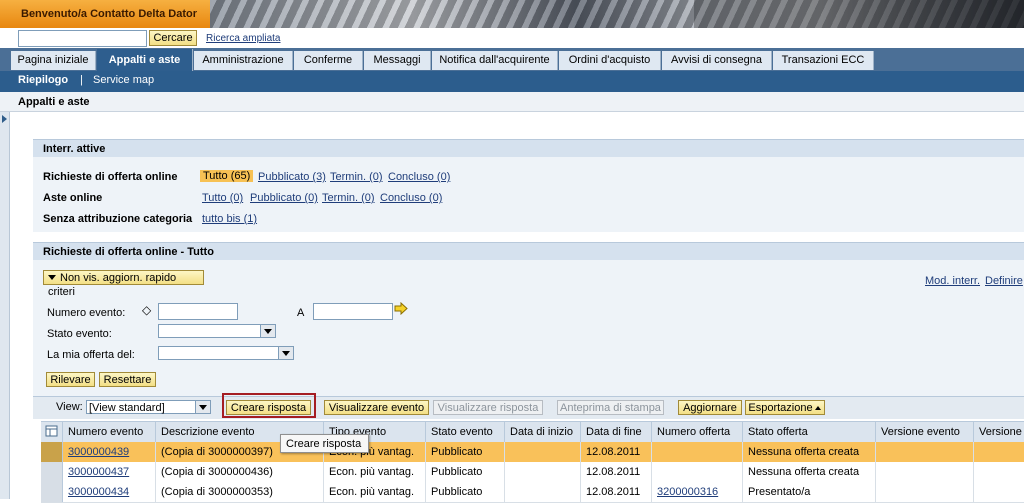 The width and height of the screenshot is (1024, 503). I want to click on page-title: Appalti e aste, so click(512, 102).